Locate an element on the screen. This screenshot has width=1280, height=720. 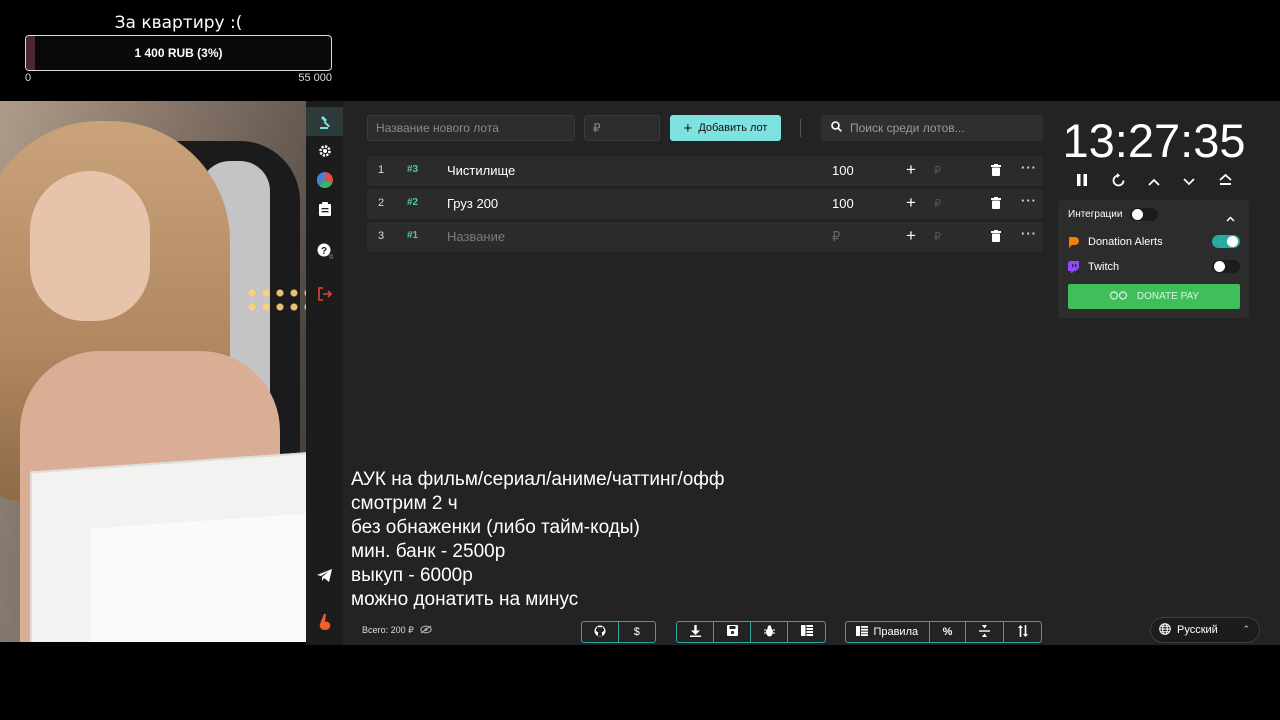
subtract-time-button is located at coordinates (1189, 182).